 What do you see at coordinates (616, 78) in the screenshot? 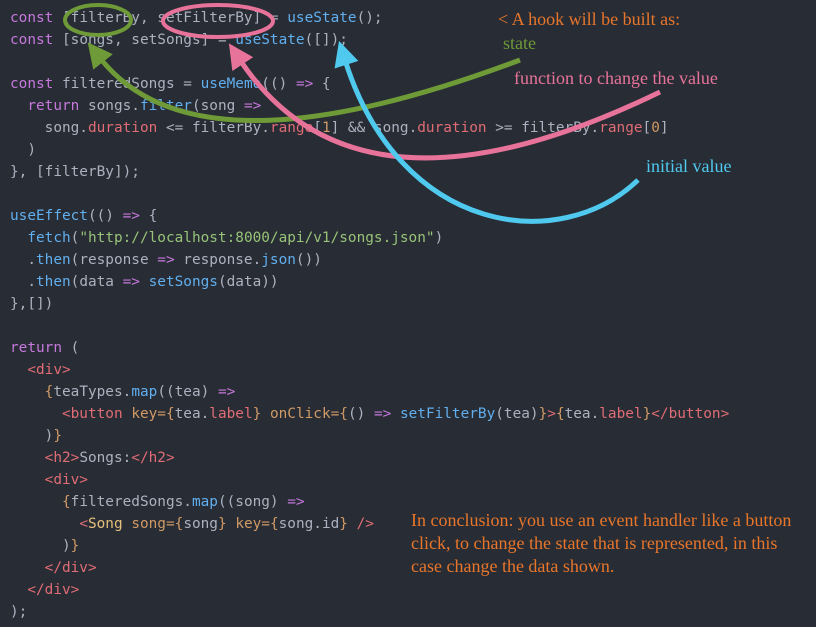
I see `function-label-note: function to change the value` at bounding box center [616, 78].